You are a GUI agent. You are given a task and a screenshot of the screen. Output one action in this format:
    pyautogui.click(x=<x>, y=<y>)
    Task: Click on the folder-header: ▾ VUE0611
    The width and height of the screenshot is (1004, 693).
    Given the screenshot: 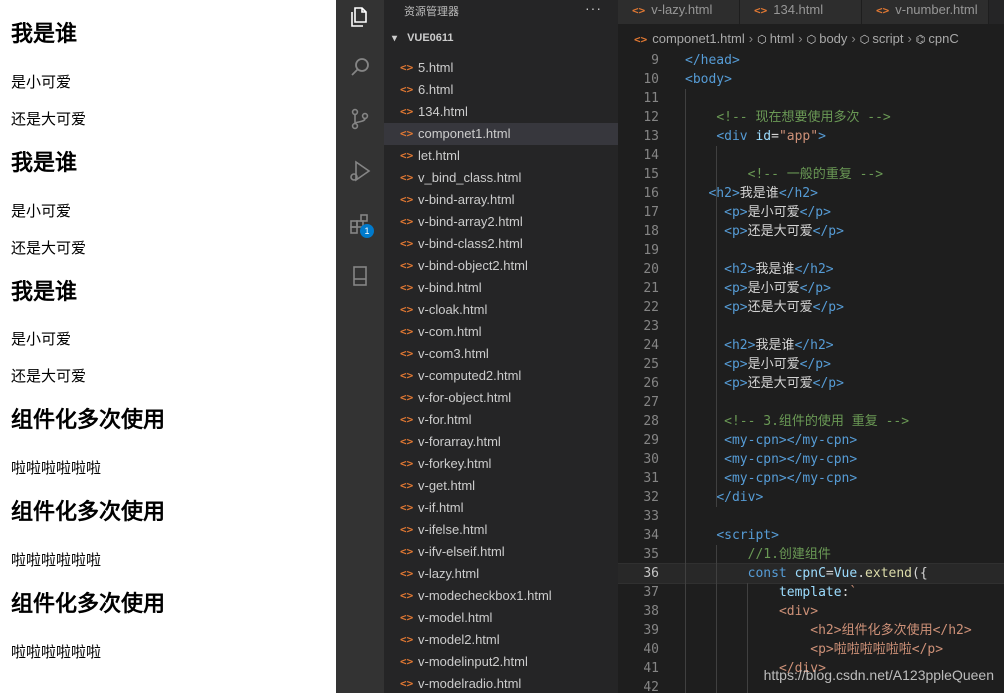 What is the action you would take?
    pyautogui.click(x=501, y=38)
    